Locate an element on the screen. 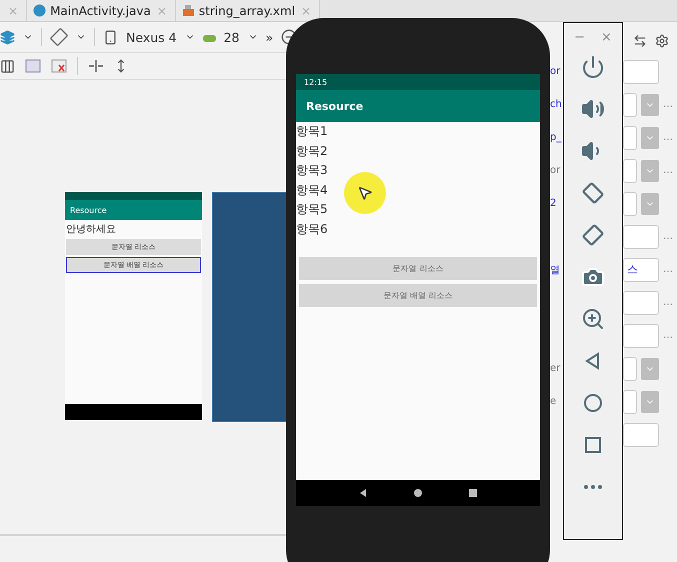 Image resolution: width=677 pixels, height=562 pixels. status-time: 12:15 is located at coordinates (316, 82).